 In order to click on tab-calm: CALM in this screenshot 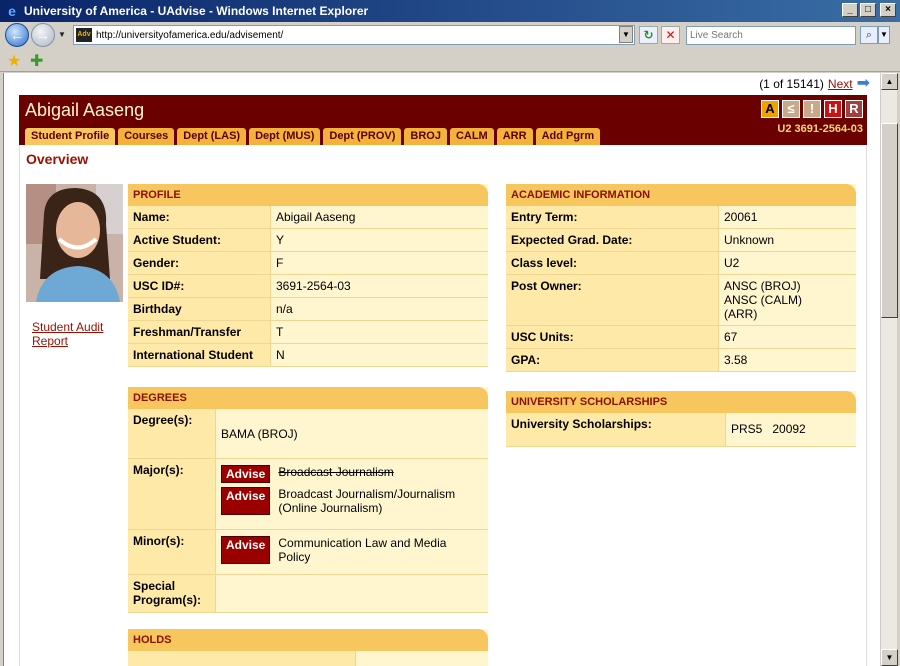, I will do `click(471, 136)`.